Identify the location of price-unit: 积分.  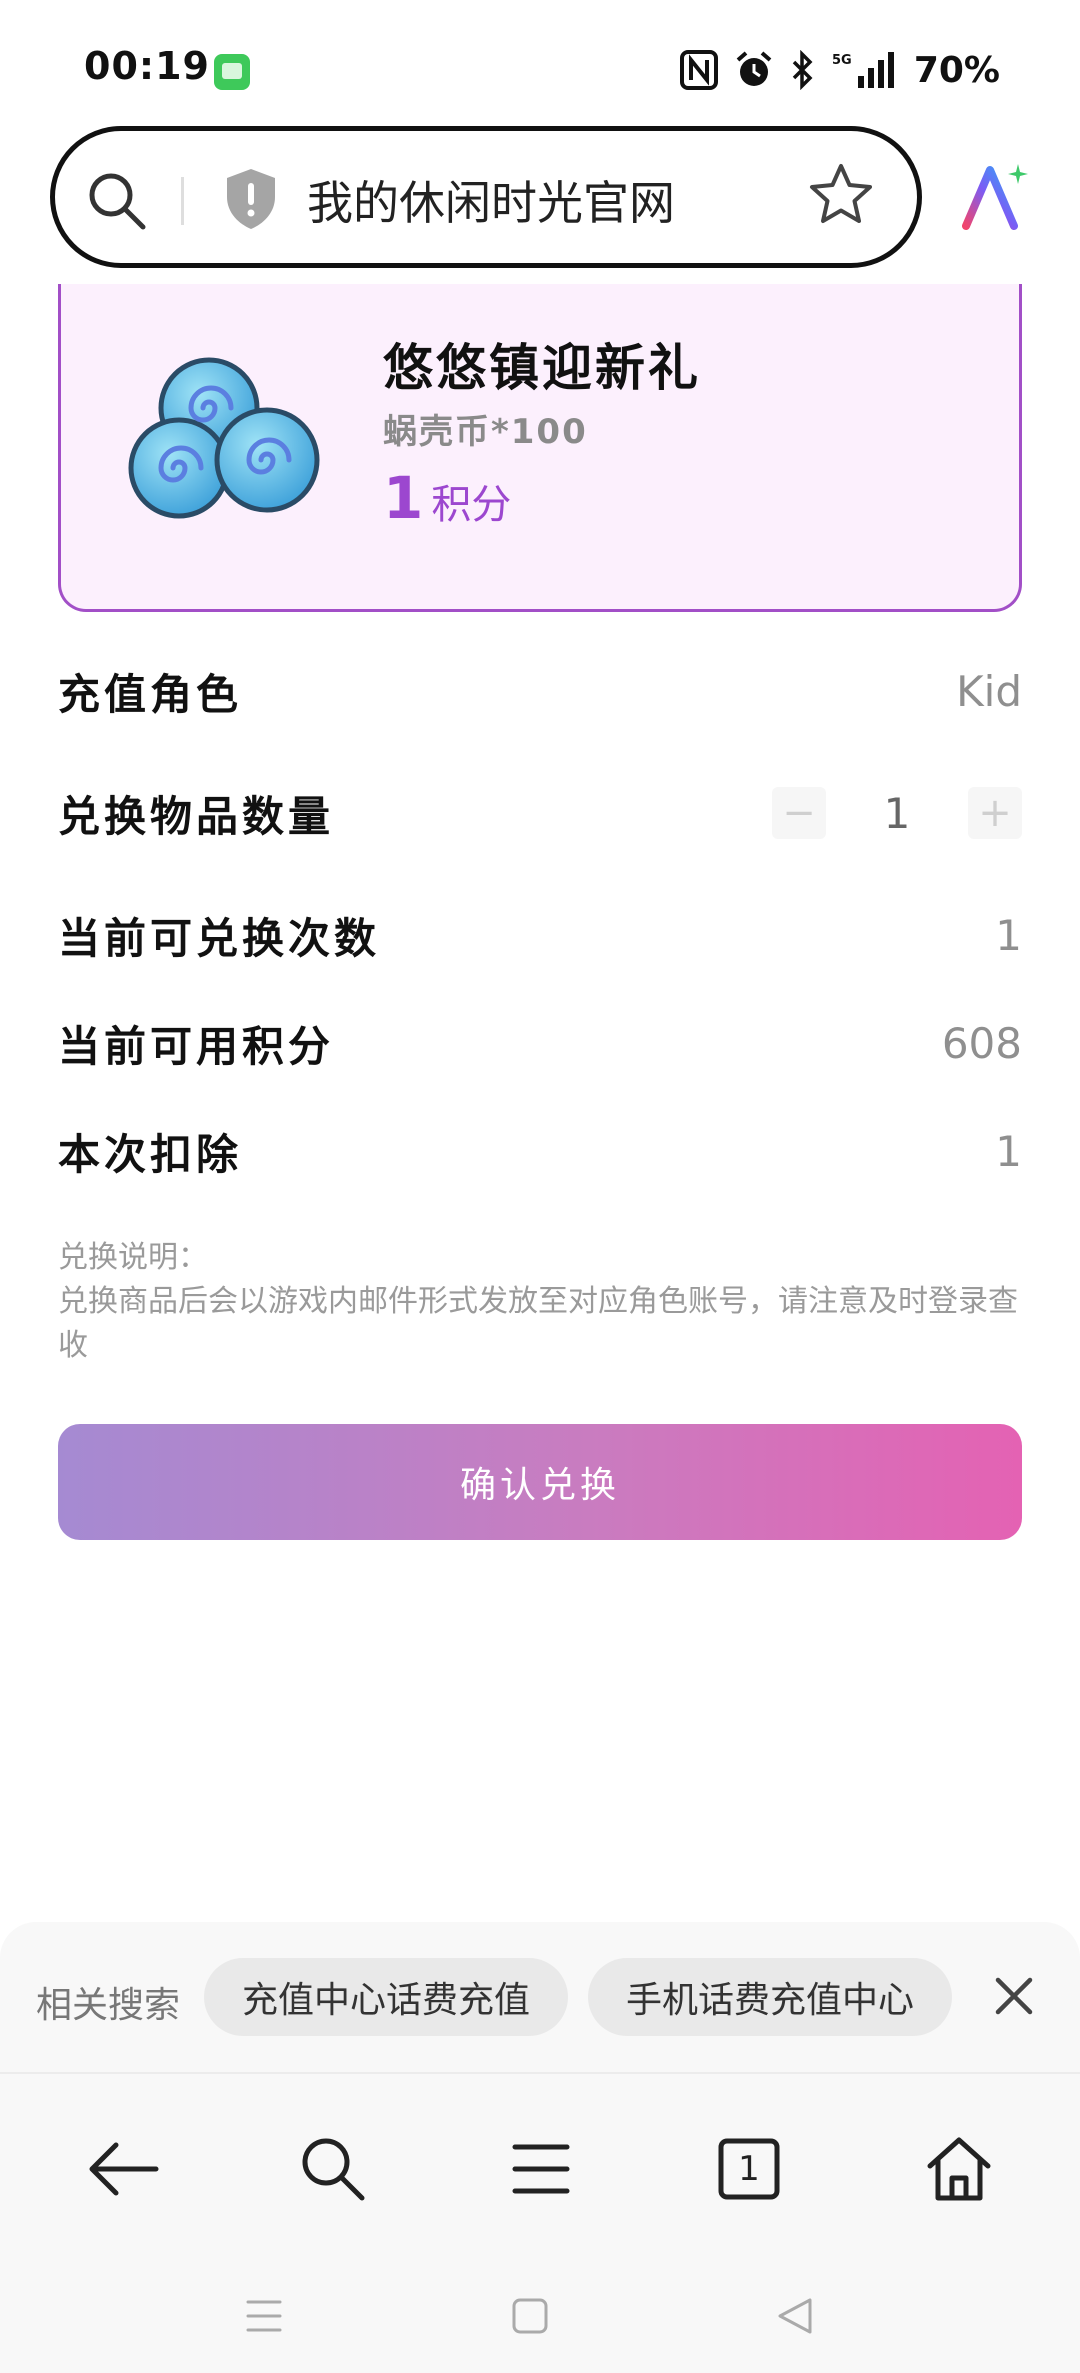
(471, 505).